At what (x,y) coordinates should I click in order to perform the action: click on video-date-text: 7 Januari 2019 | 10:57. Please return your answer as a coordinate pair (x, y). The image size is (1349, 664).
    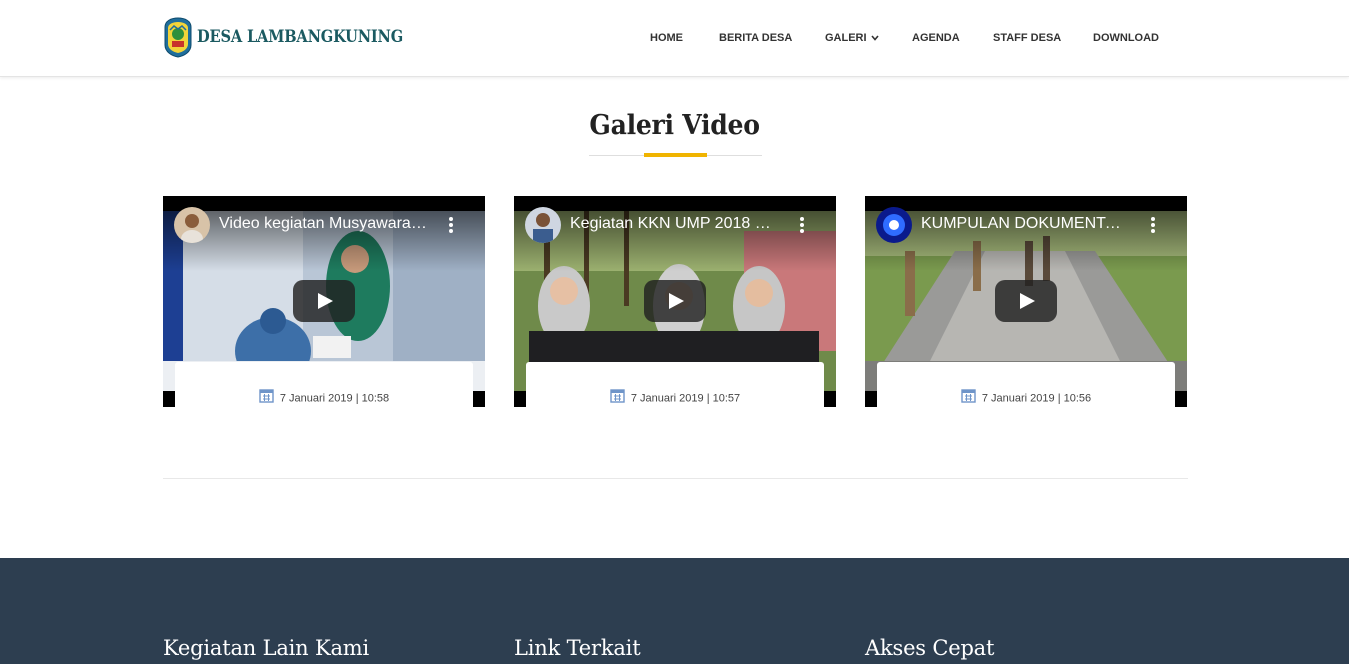
    Looking at the image, I should click on (685, 398).